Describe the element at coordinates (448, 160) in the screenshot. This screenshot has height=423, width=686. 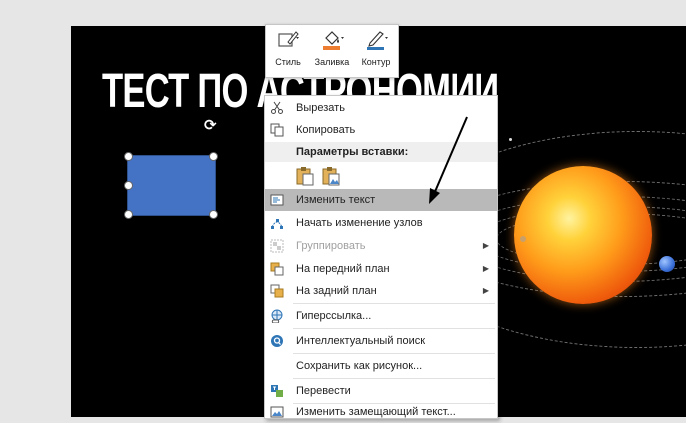
I see `annotation-arrow` at that location.